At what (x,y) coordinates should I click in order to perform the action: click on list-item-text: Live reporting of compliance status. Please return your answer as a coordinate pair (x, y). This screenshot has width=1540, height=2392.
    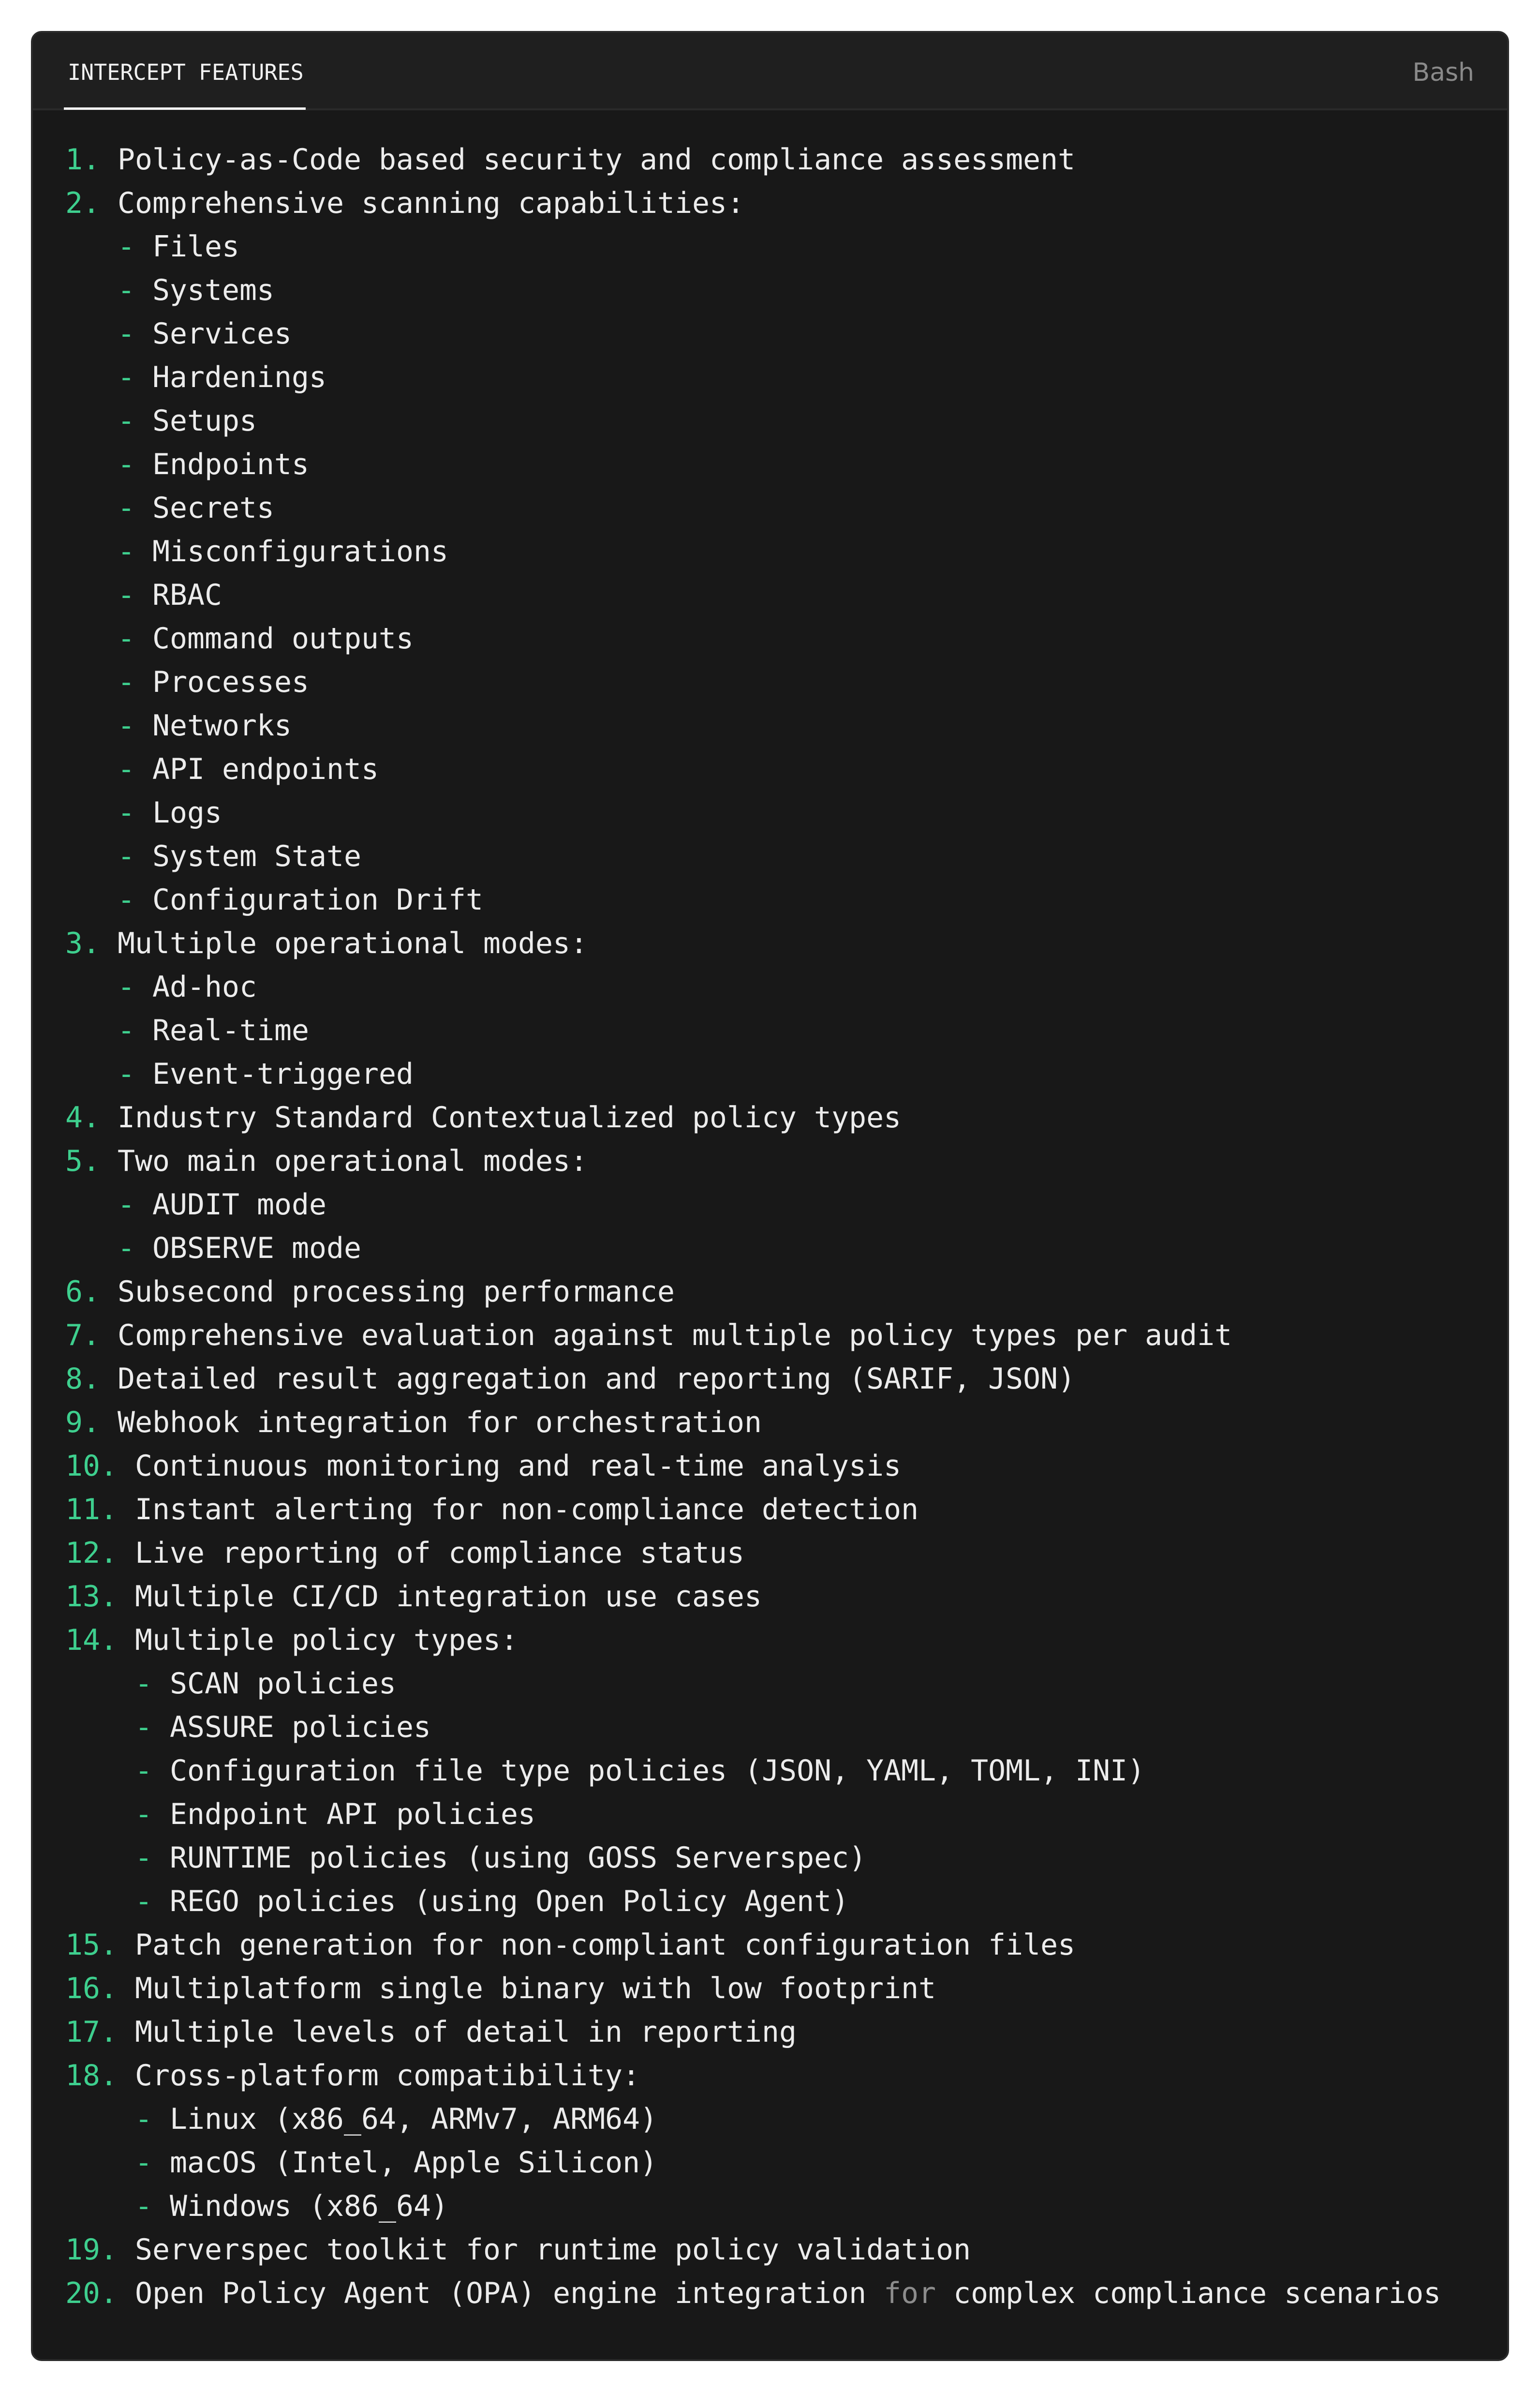
    Looking at the image, I should click on (440, 1553).